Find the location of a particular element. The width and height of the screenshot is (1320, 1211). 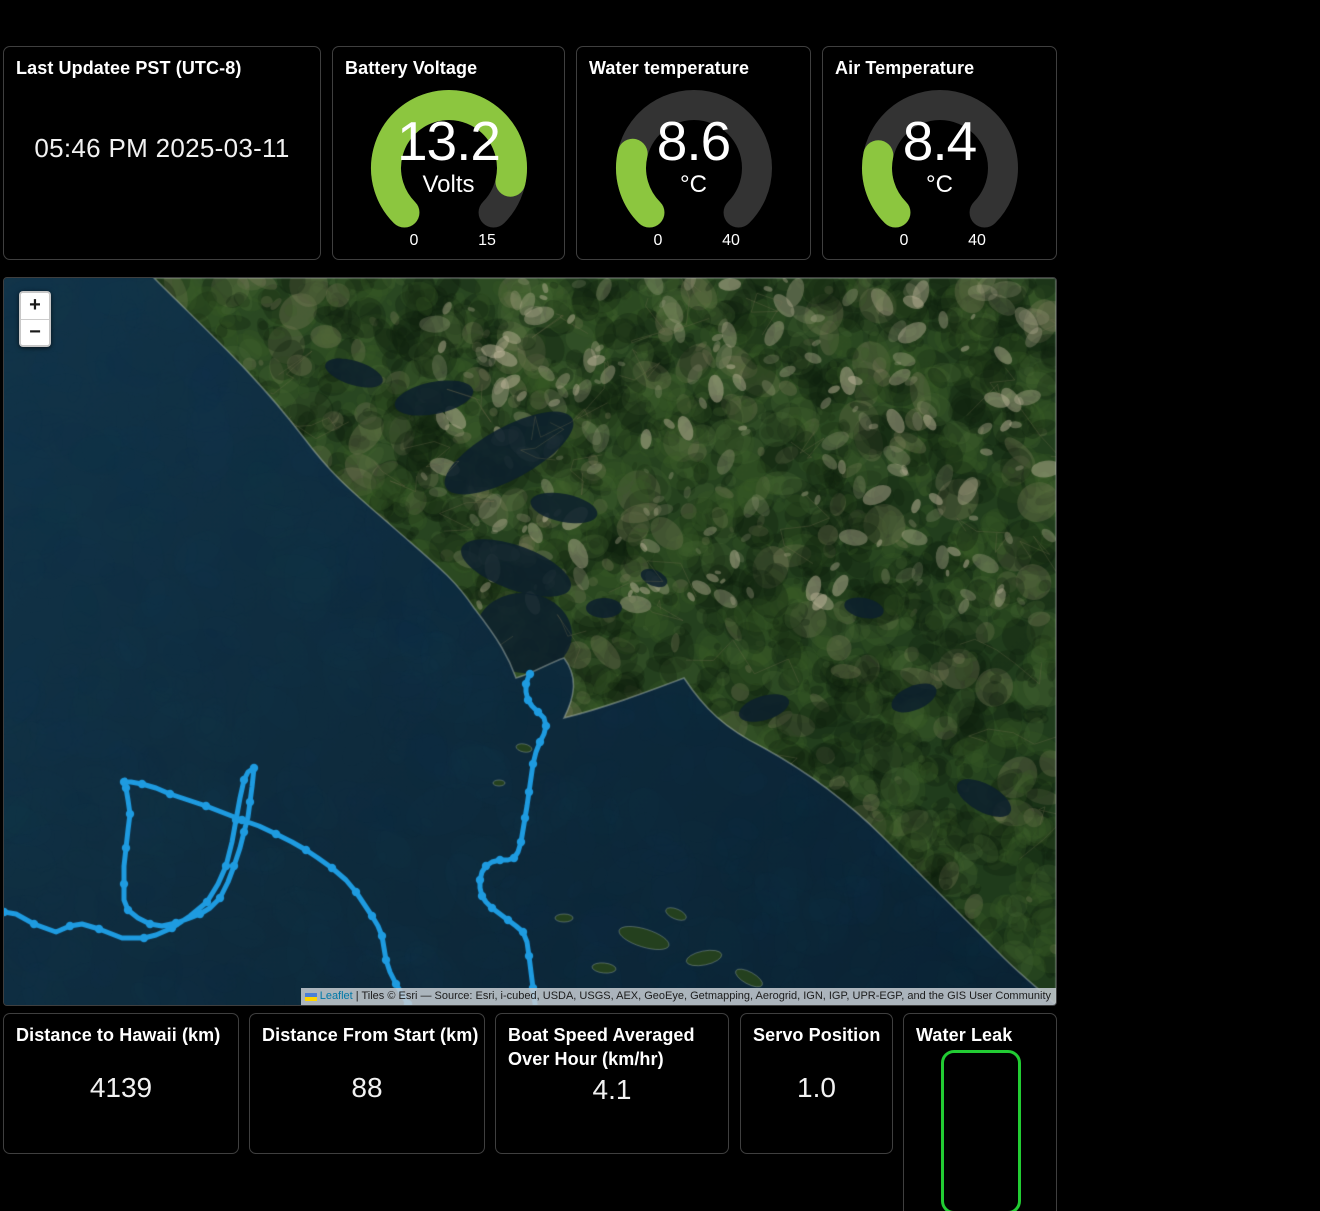

card-water-leak: Water Leak is located at coordinates (980, 1112).